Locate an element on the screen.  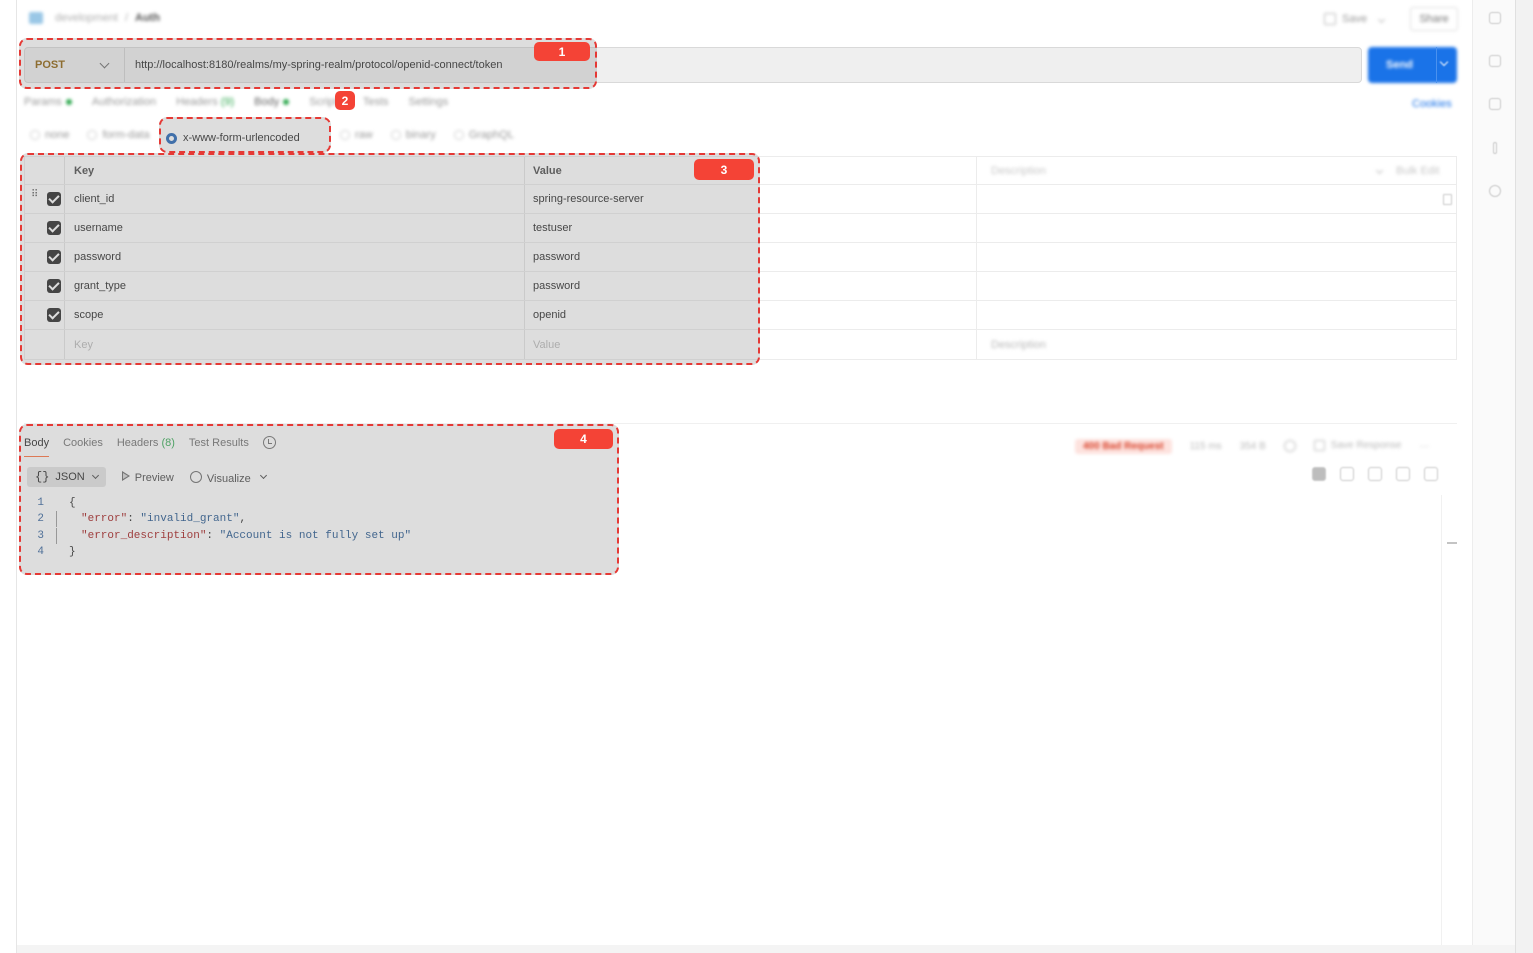
cookies-link: Cookies is located at coordinates (1432, 104).